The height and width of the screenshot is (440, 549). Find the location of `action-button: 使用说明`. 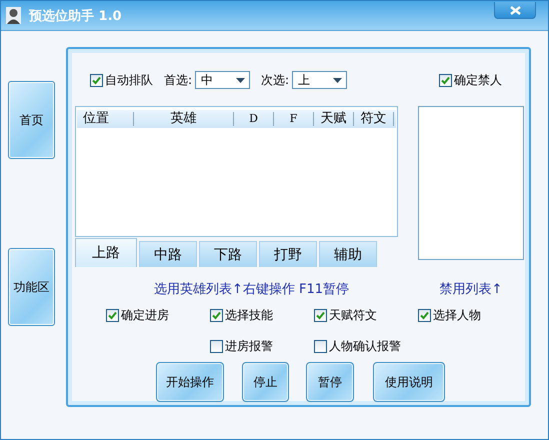

action-button: 使用说明 is located at coordinates (409, 382).